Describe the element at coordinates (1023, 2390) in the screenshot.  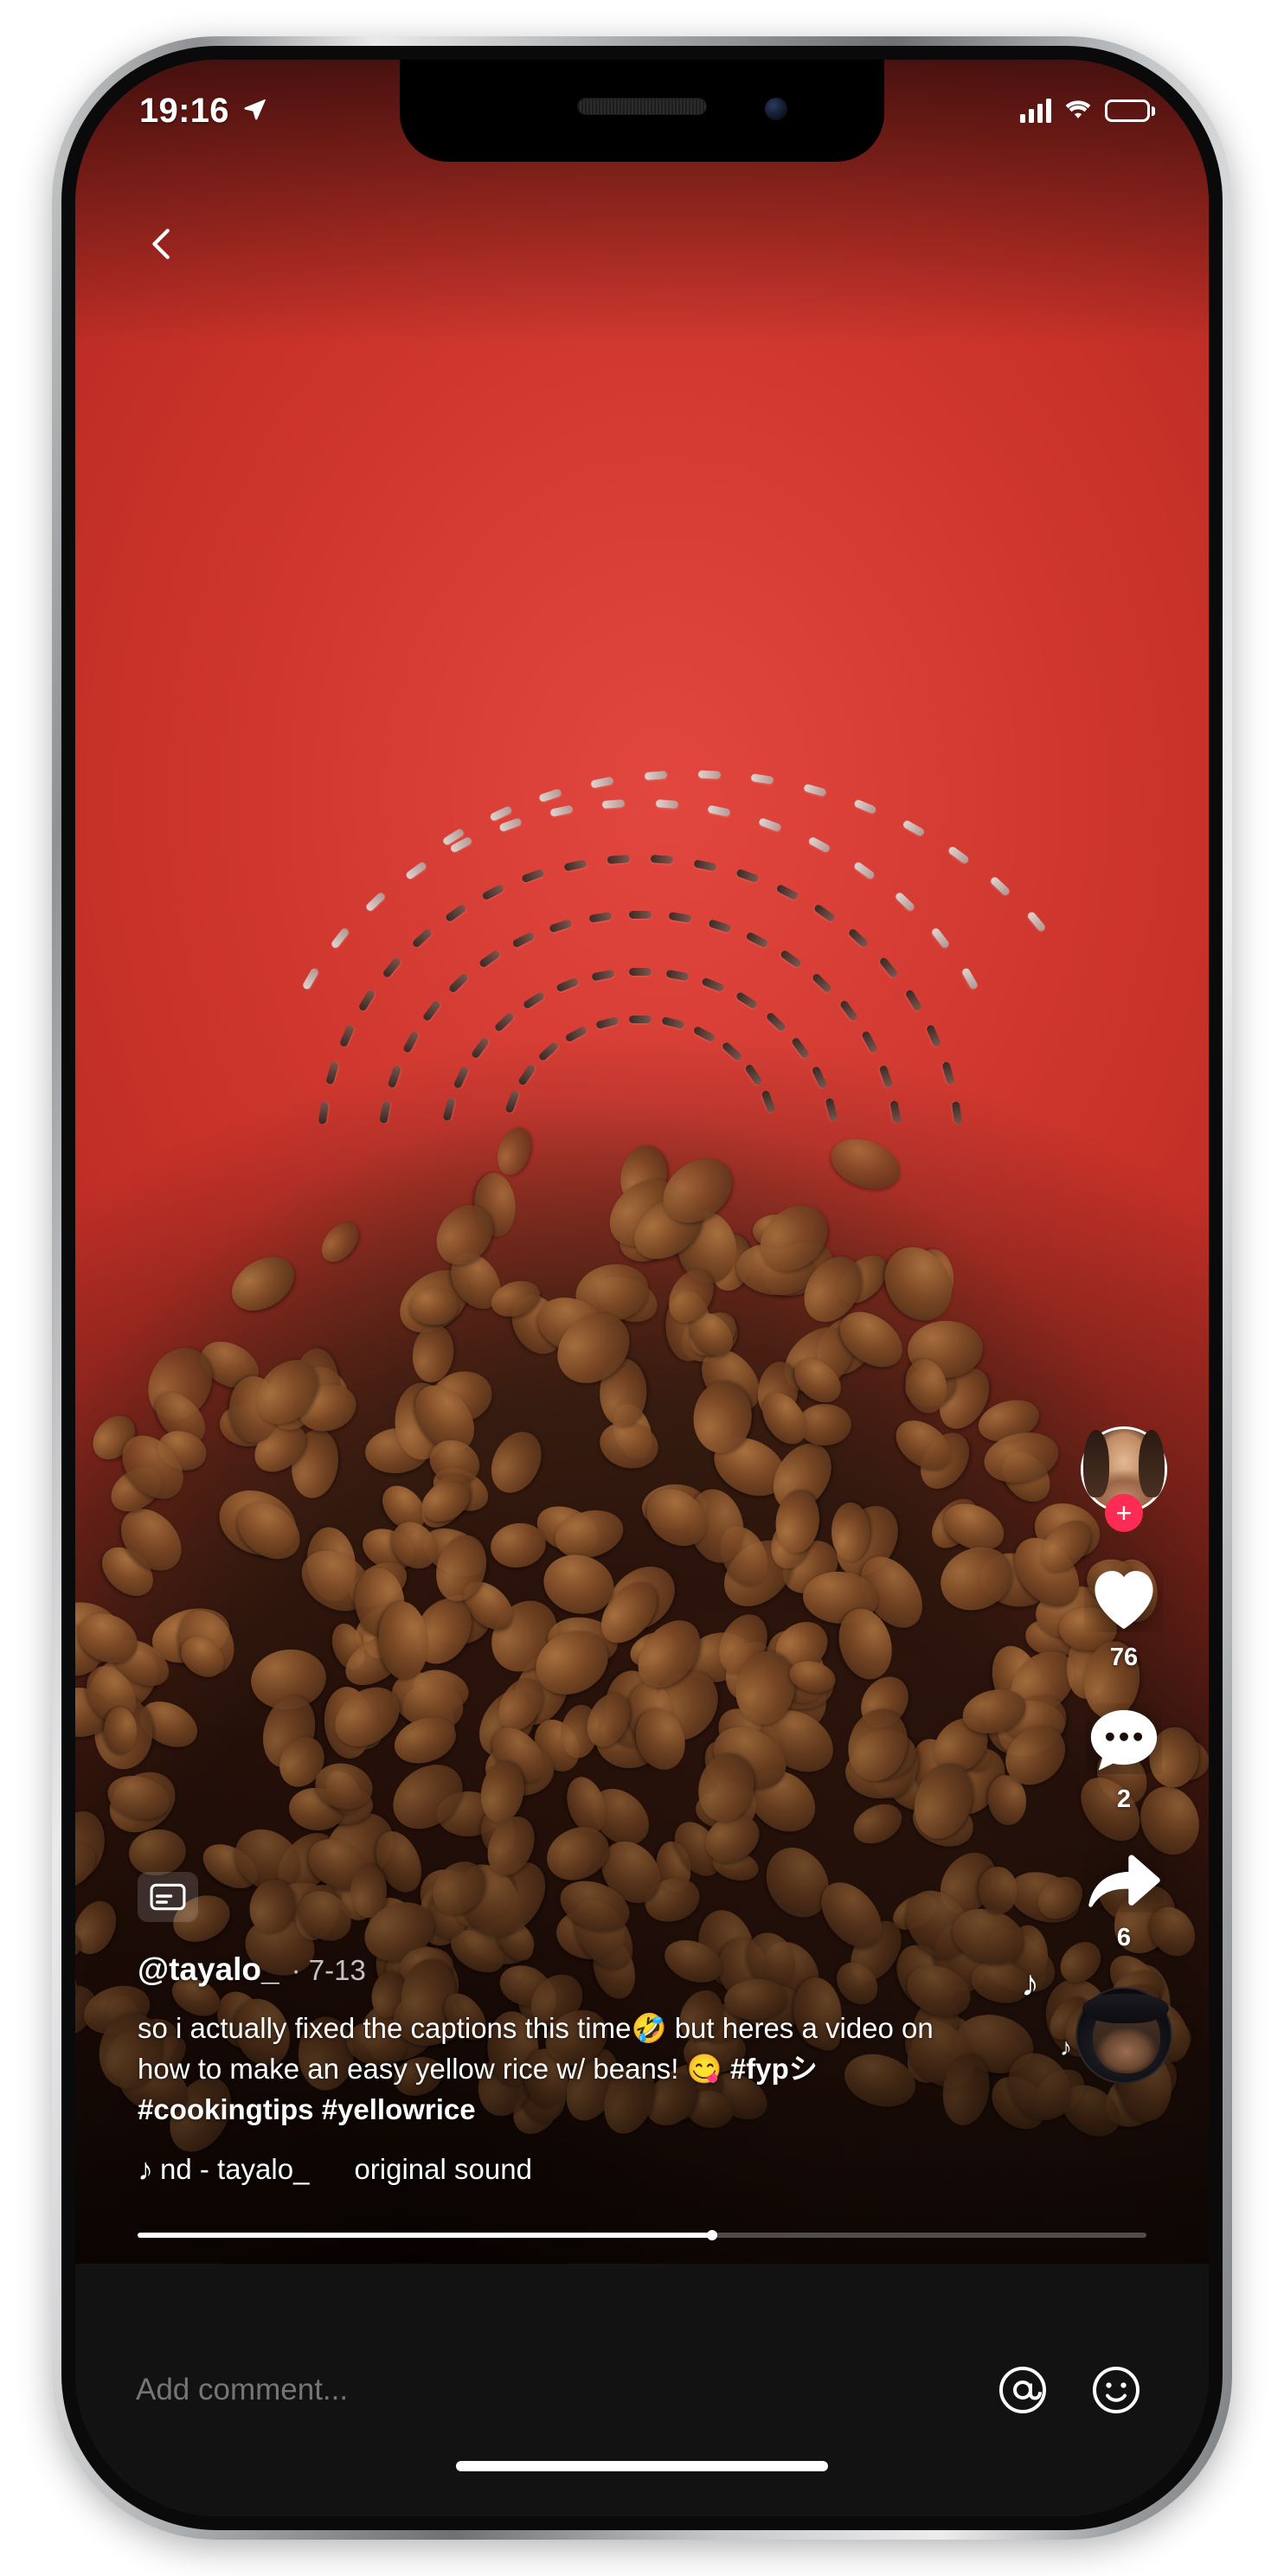
I see `at-mention-icon` at that location.